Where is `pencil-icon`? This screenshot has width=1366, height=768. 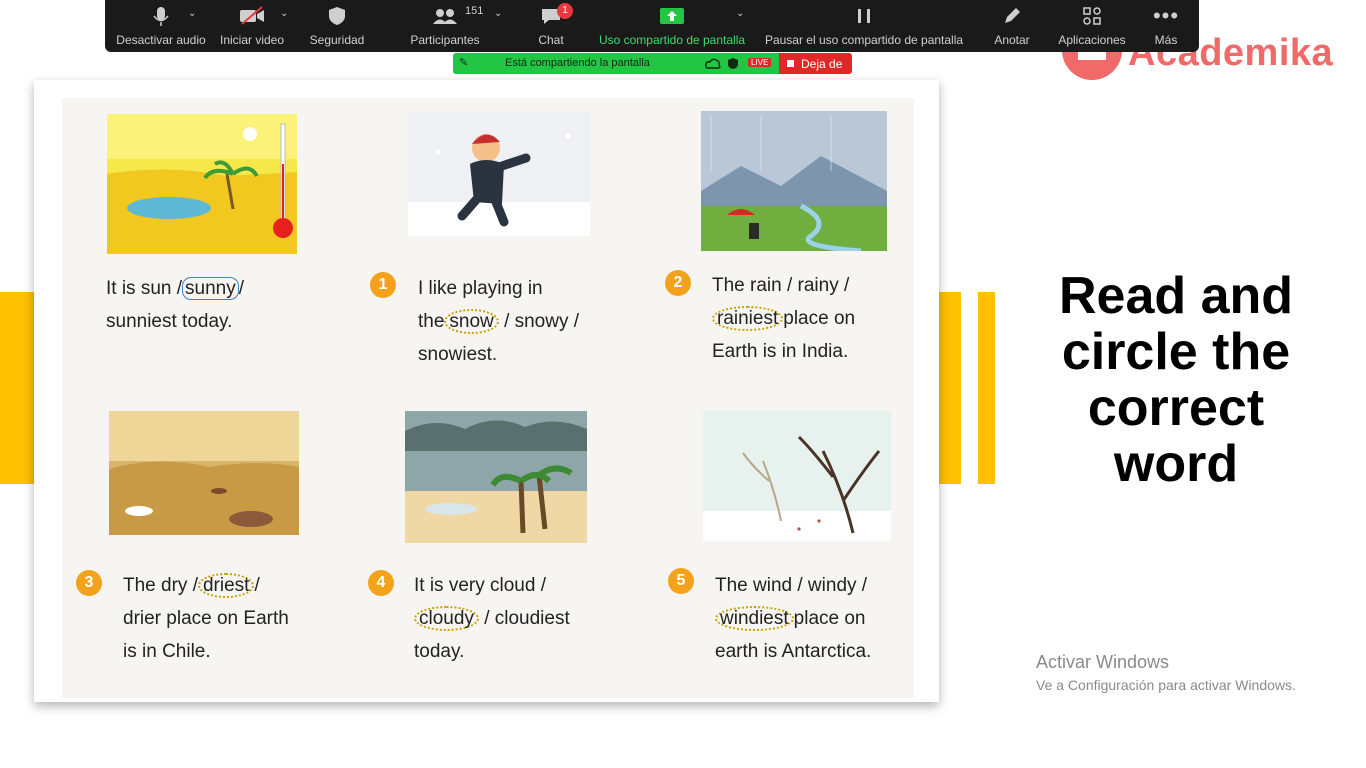
pencil-icon is located at coordinates (1012, 15).